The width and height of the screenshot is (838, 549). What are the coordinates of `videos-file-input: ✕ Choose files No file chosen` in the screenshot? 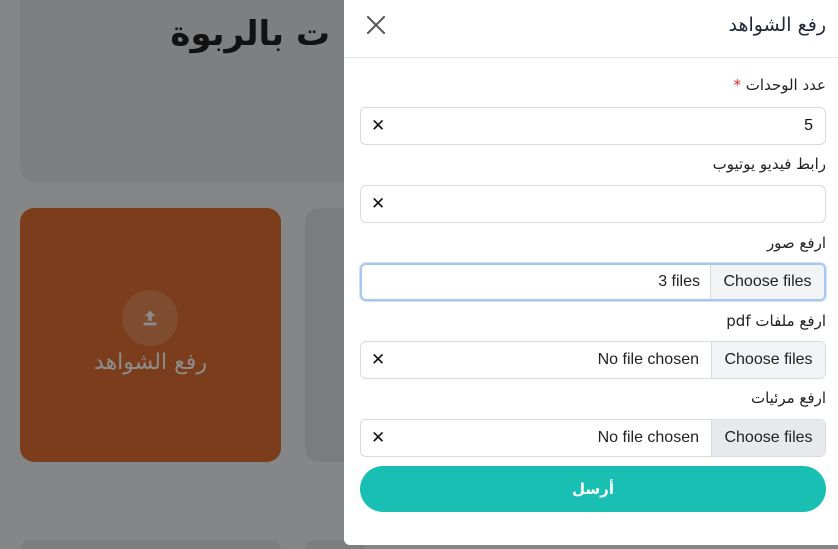 It's located at (593, 438).